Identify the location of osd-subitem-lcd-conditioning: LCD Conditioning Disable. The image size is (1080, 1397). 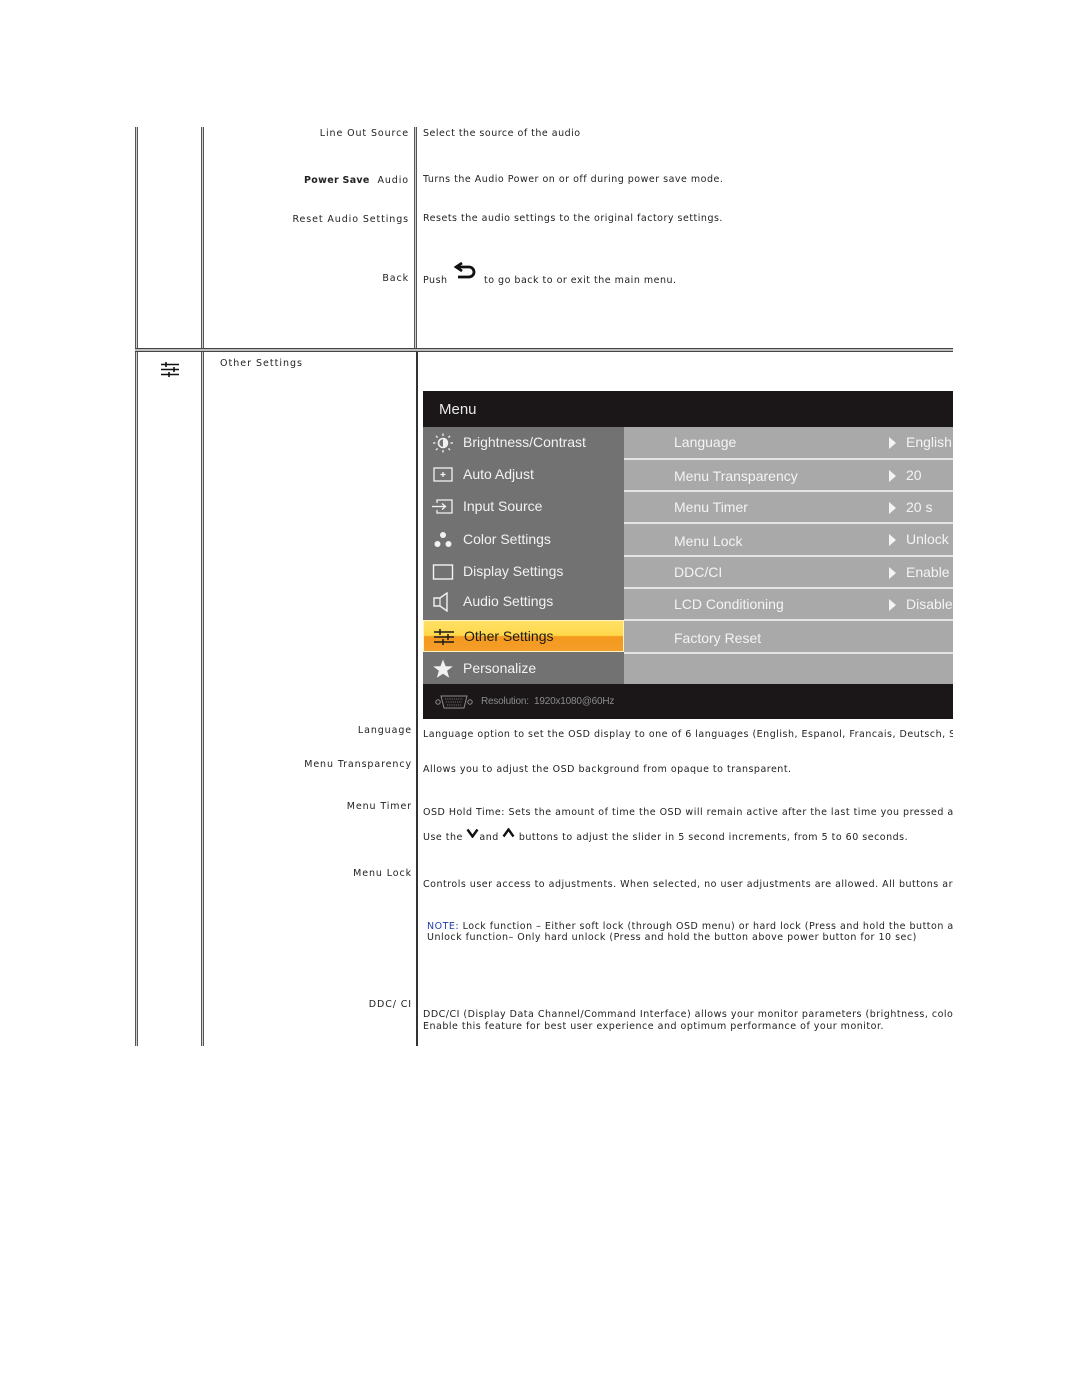
(788, 605).